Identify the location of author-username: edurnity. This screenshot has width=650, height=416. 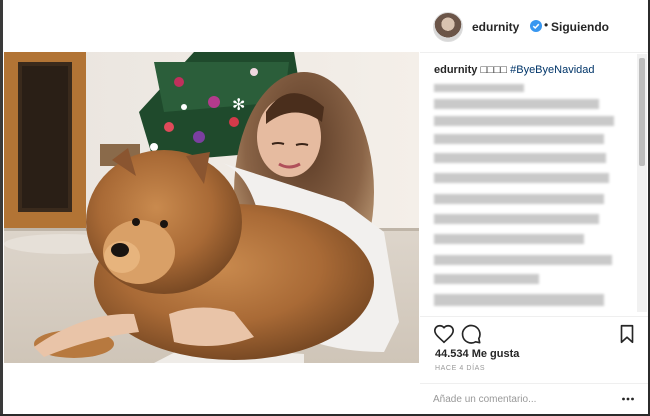
(495, 27).